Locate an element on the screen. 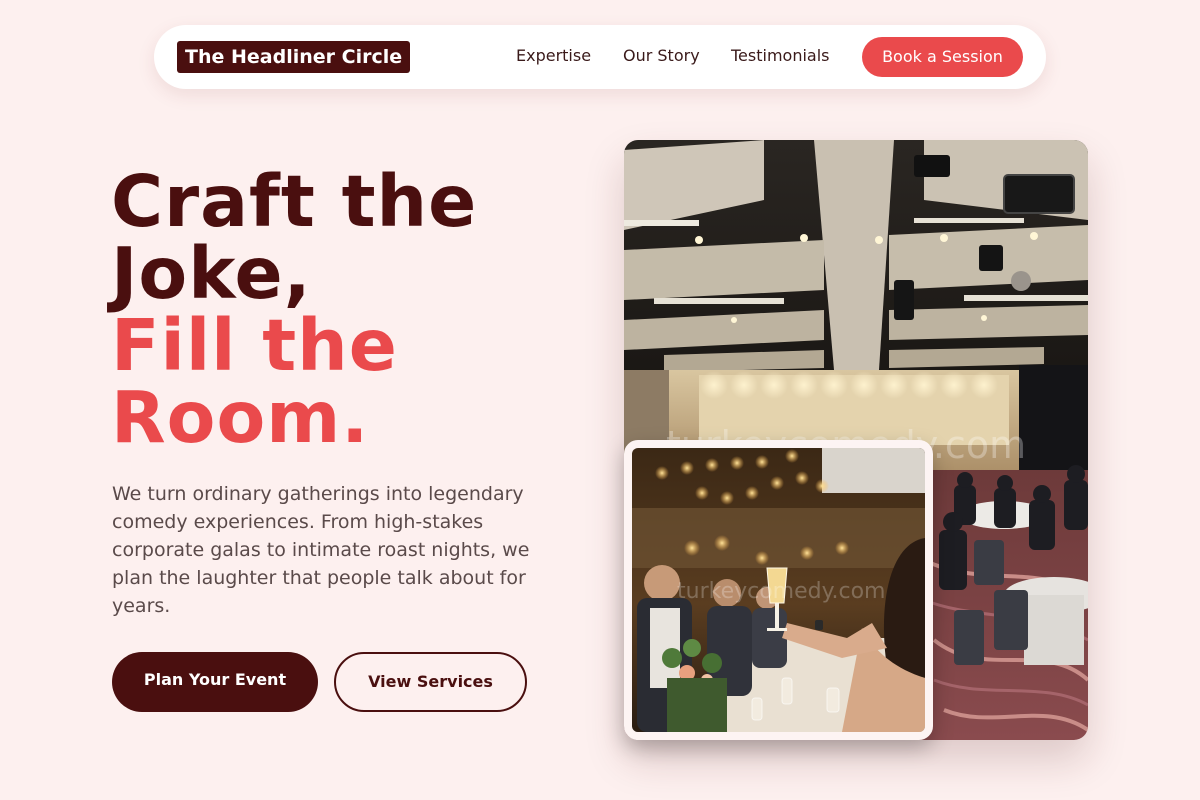 This screenshot has height=800, width=1200. toast-photo: turkeycomedy.com is located at coordinates (778, 590).